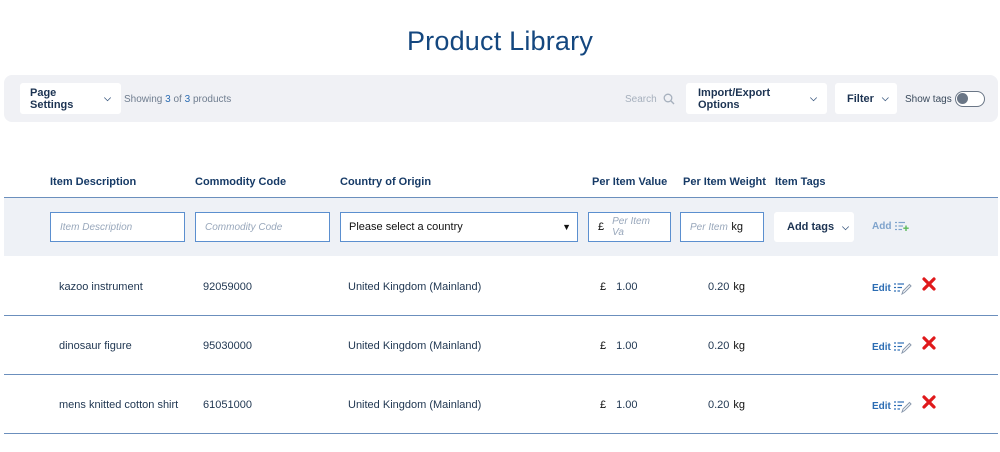 The image size is (1000, 452). Describe the element at coordinates (240, 182) in the screenshot. I see `header-commodity-code: Commodity Code` at that location.